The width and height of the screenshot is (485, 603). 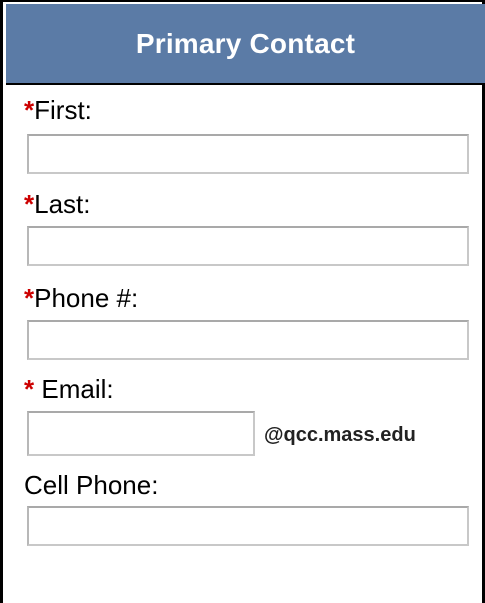 What do you see at coordinates (248, 526) in the screenshot?
I see `cell-phone-input` at bounding box center [248, 526].